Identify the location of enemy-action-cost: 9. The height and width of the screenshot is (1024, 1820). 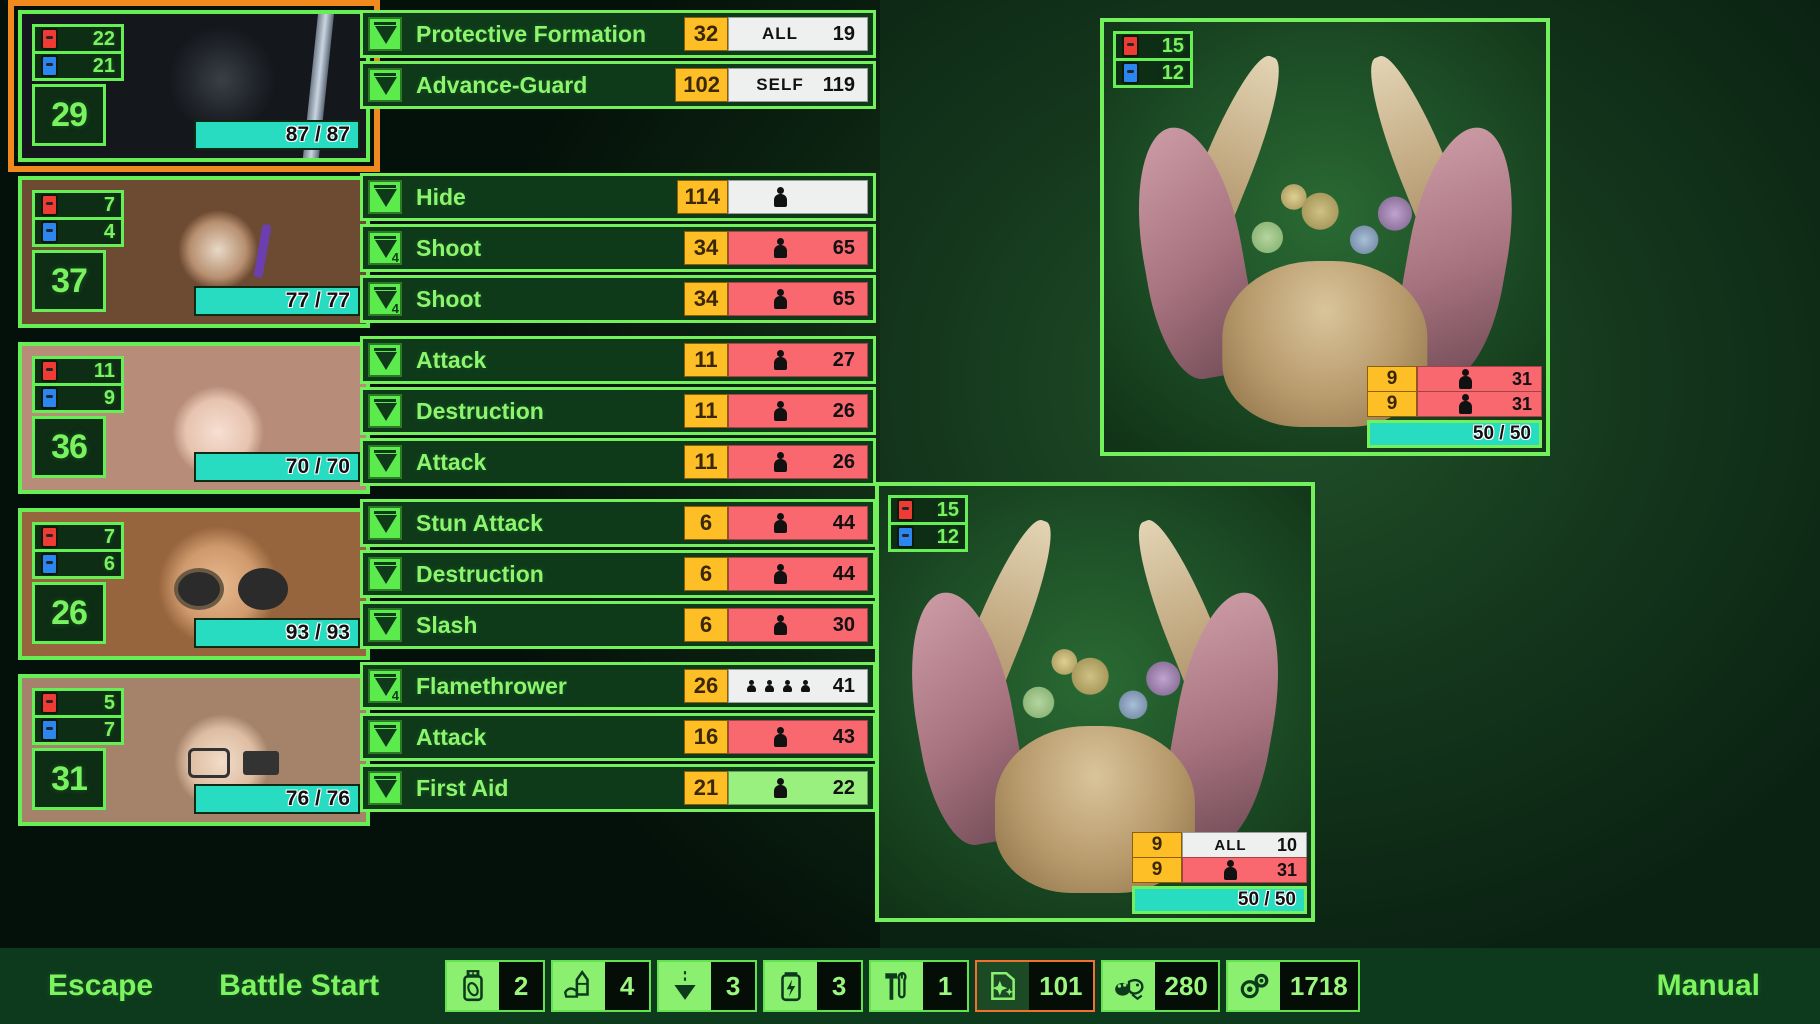
(1157, 870).